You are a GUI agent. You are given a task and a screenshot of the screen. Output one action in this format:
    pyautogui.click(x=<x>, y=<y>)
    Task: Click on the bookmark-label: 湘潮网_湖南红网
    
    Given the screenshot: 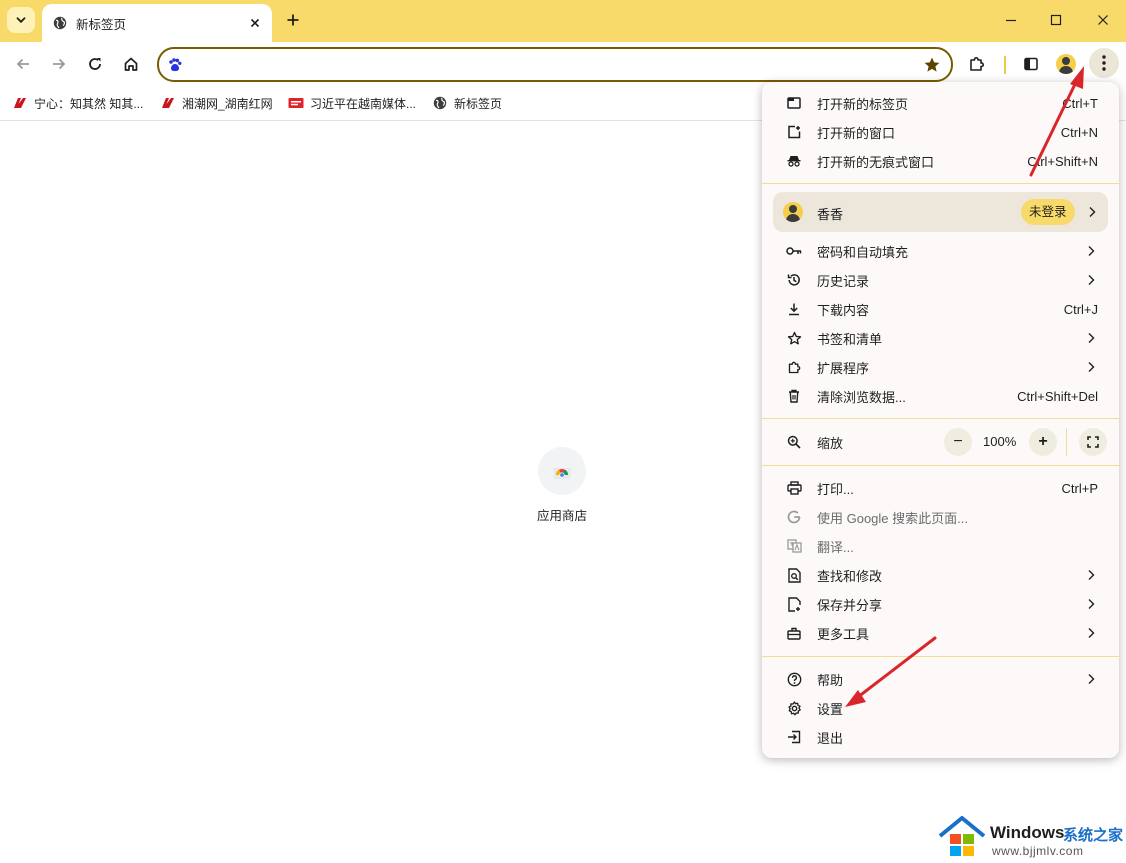 What is the action you would take?
    pyautogui.click(x=227, y=103)
    